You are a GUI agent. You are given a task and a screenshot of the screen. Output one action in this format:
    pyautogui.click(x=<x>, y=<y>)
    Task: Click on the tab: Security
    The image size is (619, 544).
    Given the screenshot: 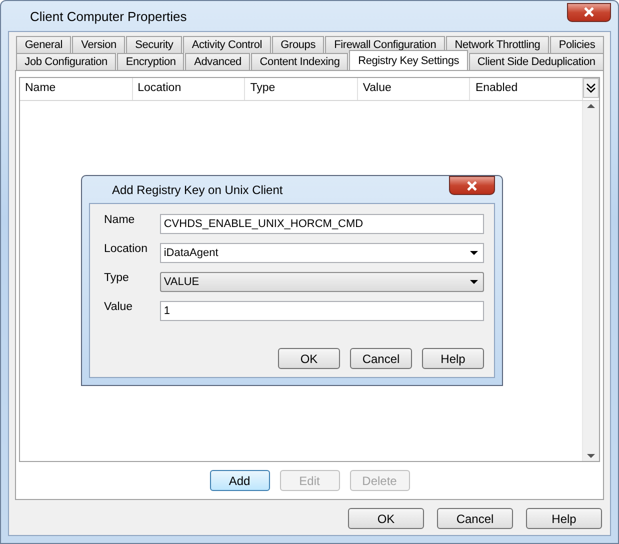 What is the action you would take?
    pyautogui.click(x=154, y=44)
    